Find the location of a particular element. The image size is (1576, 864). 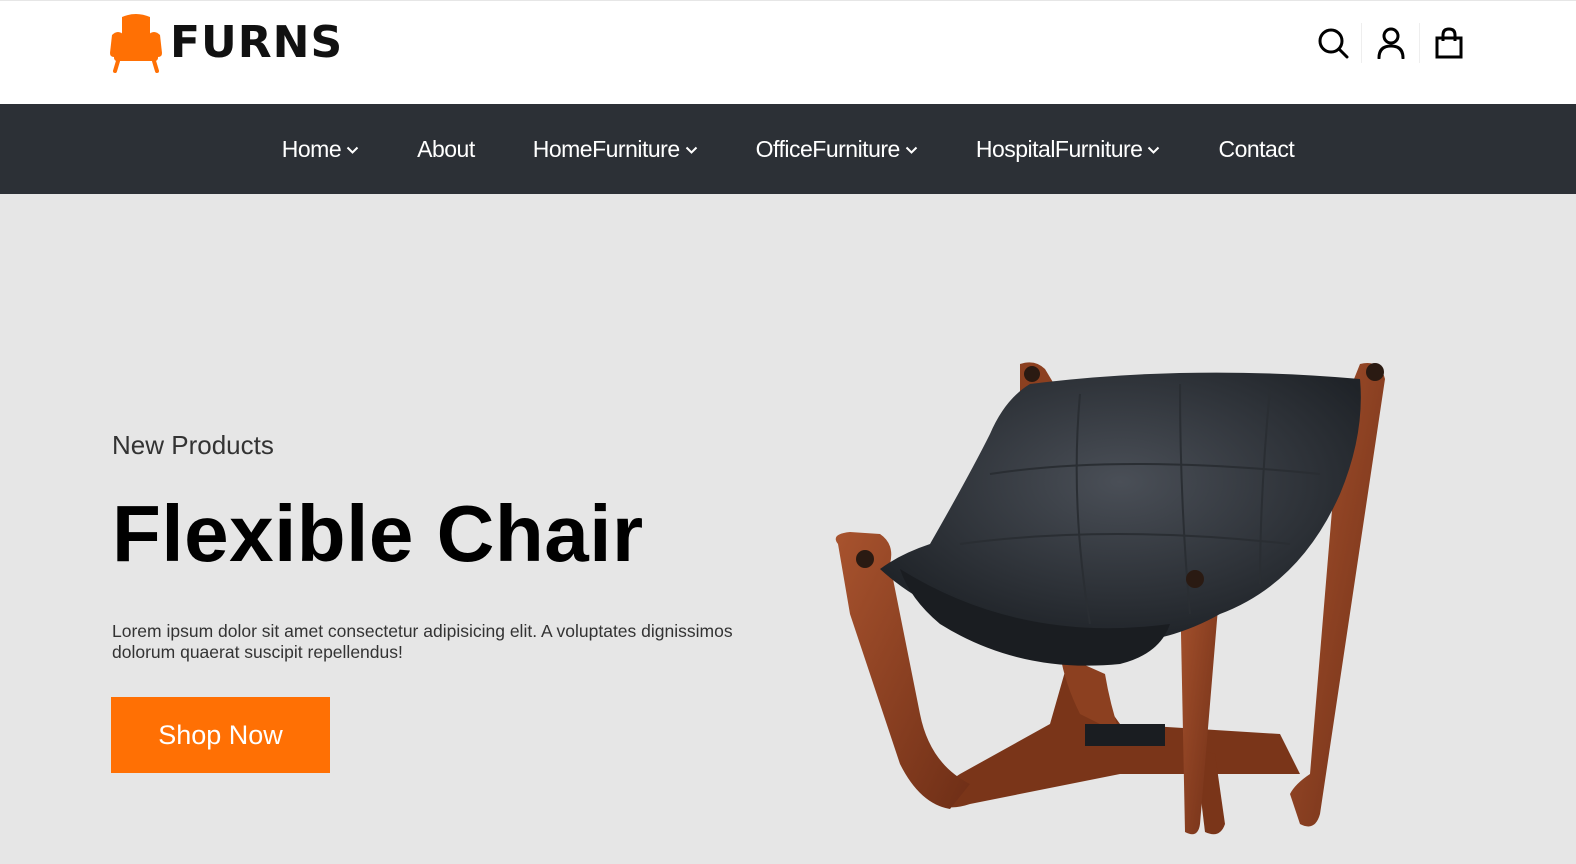

nav-item-homefurniture: HomeFurniture is located at coordinates (615, 149).